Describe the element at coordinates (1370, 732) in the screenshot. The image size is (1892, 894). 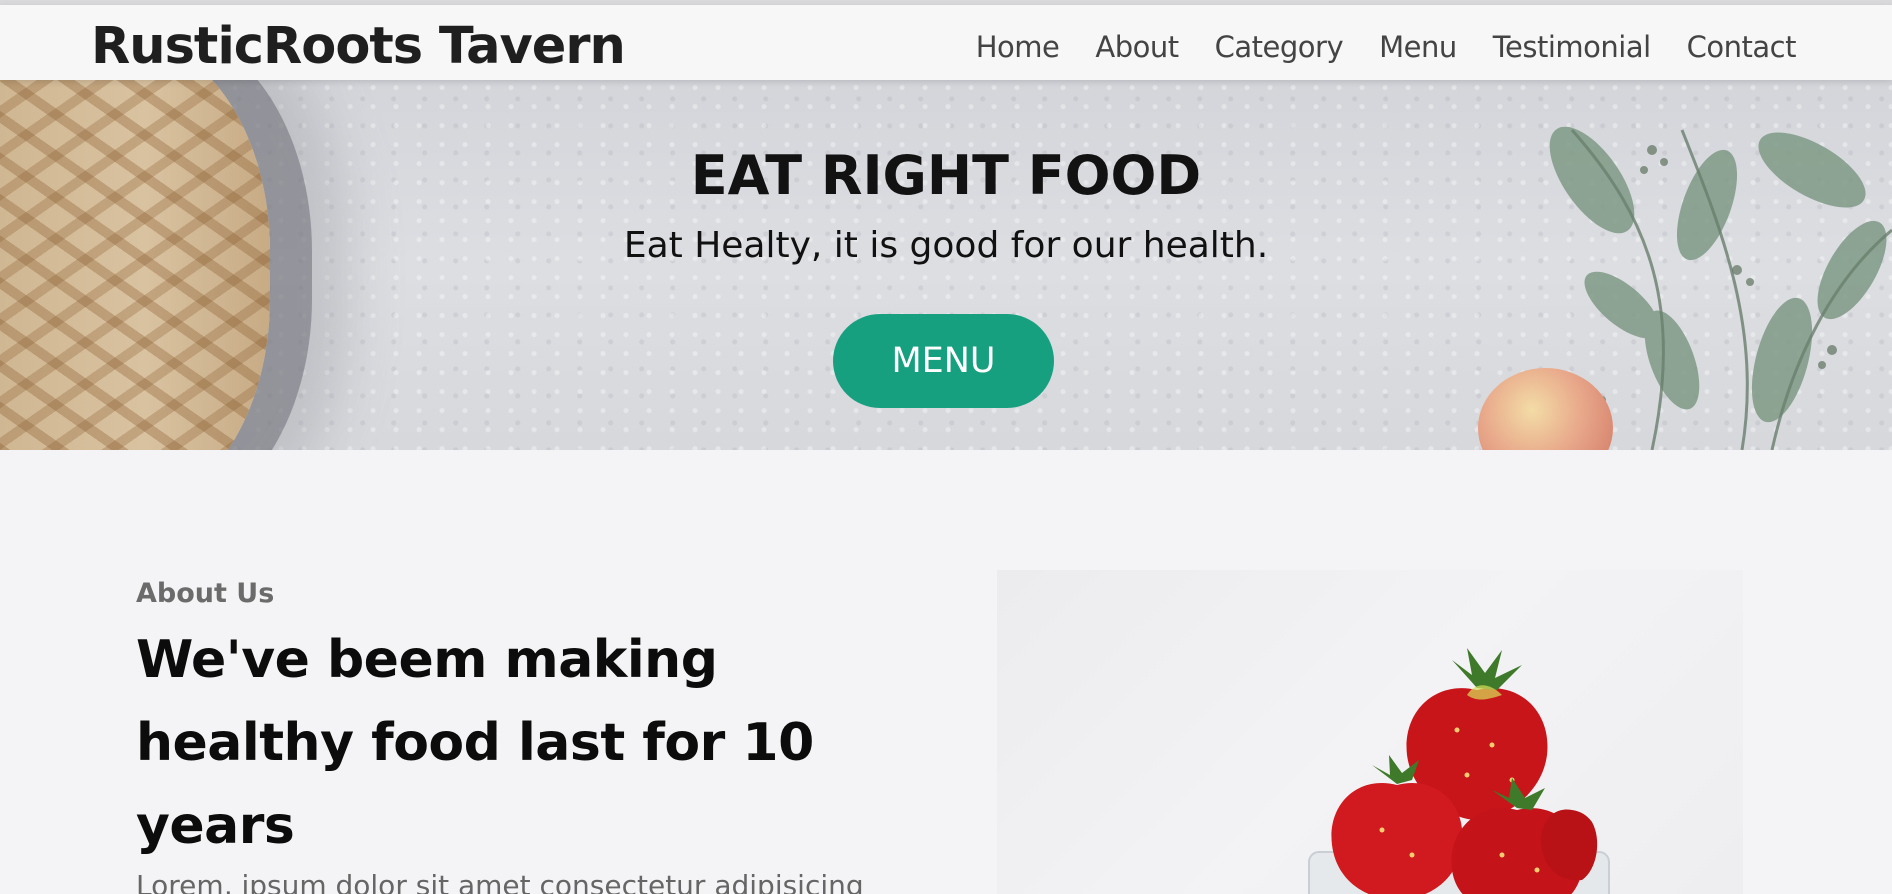
I see `strawberries-image` at that location.